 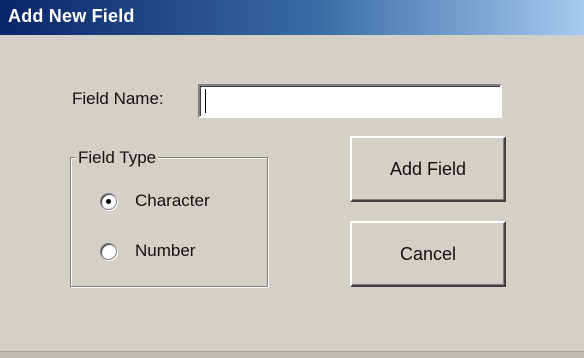 What do you see at coordinates (350, 101) in the screenshot?
I see `field-name-input` at bounding box center [350, 101].